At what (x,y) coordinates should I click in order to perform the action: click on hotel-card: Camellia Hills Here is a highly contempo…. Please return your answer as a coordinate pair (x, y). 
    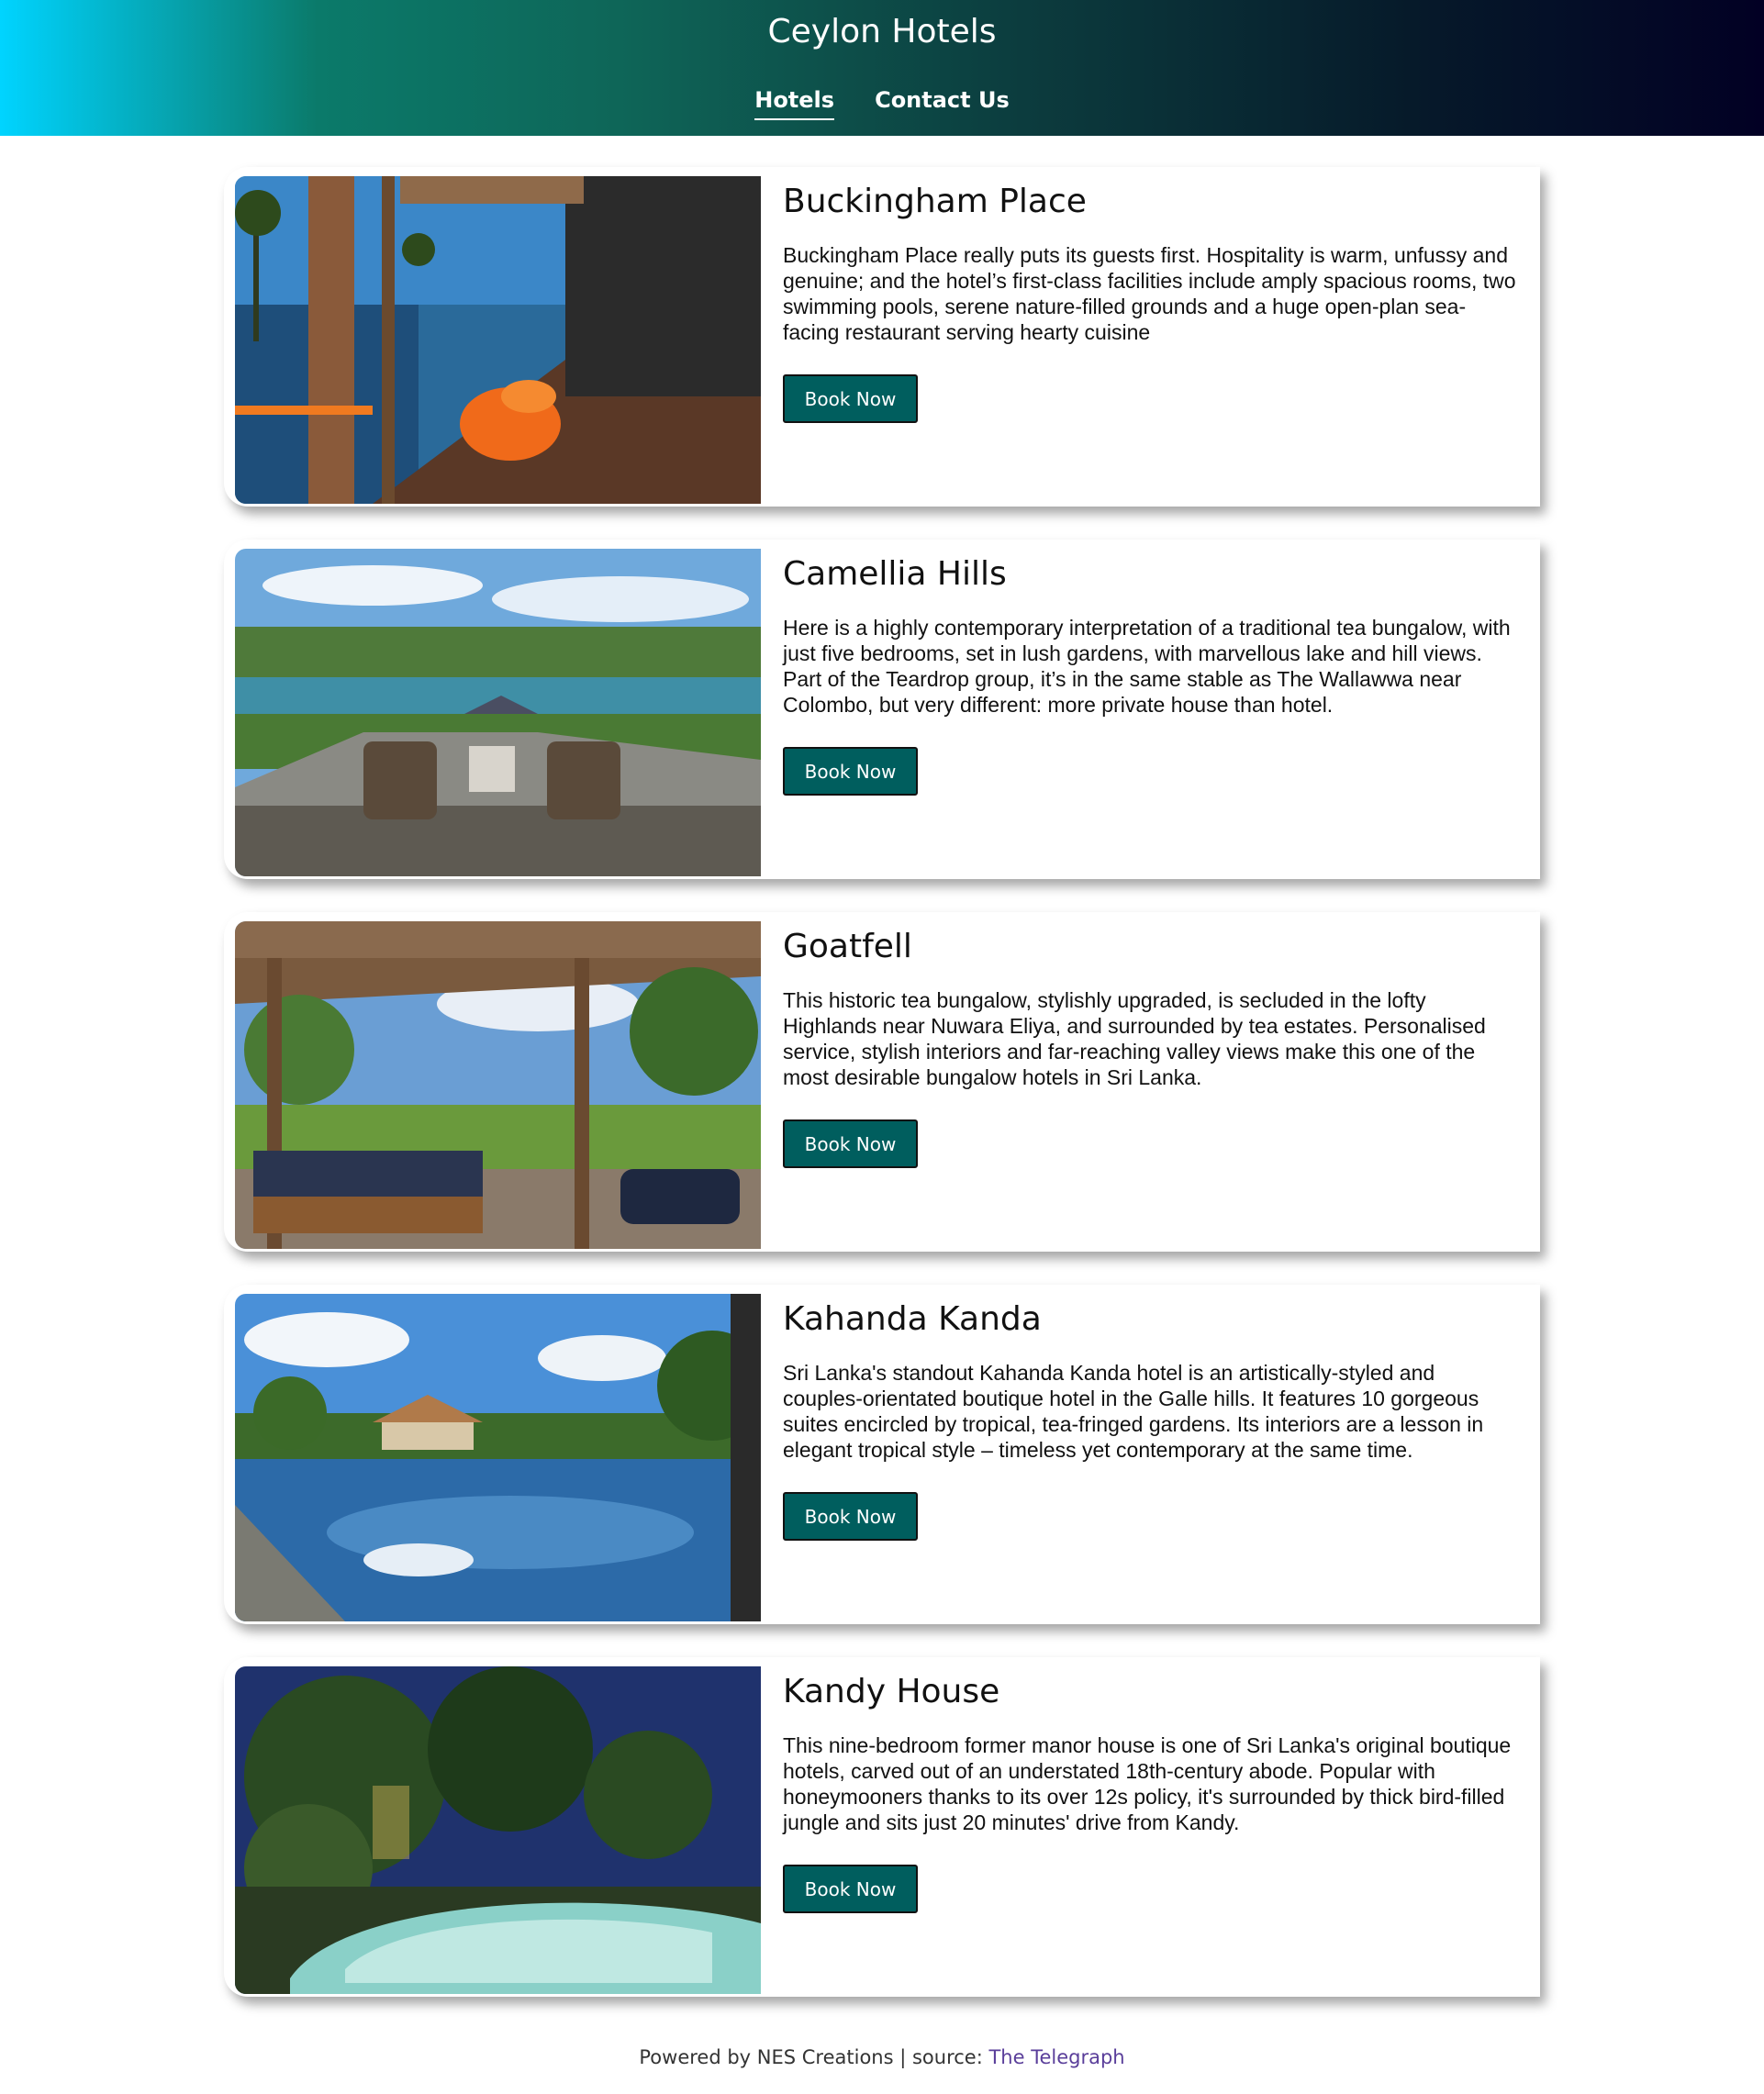
    Looking at the image, I should click on (882, 709).